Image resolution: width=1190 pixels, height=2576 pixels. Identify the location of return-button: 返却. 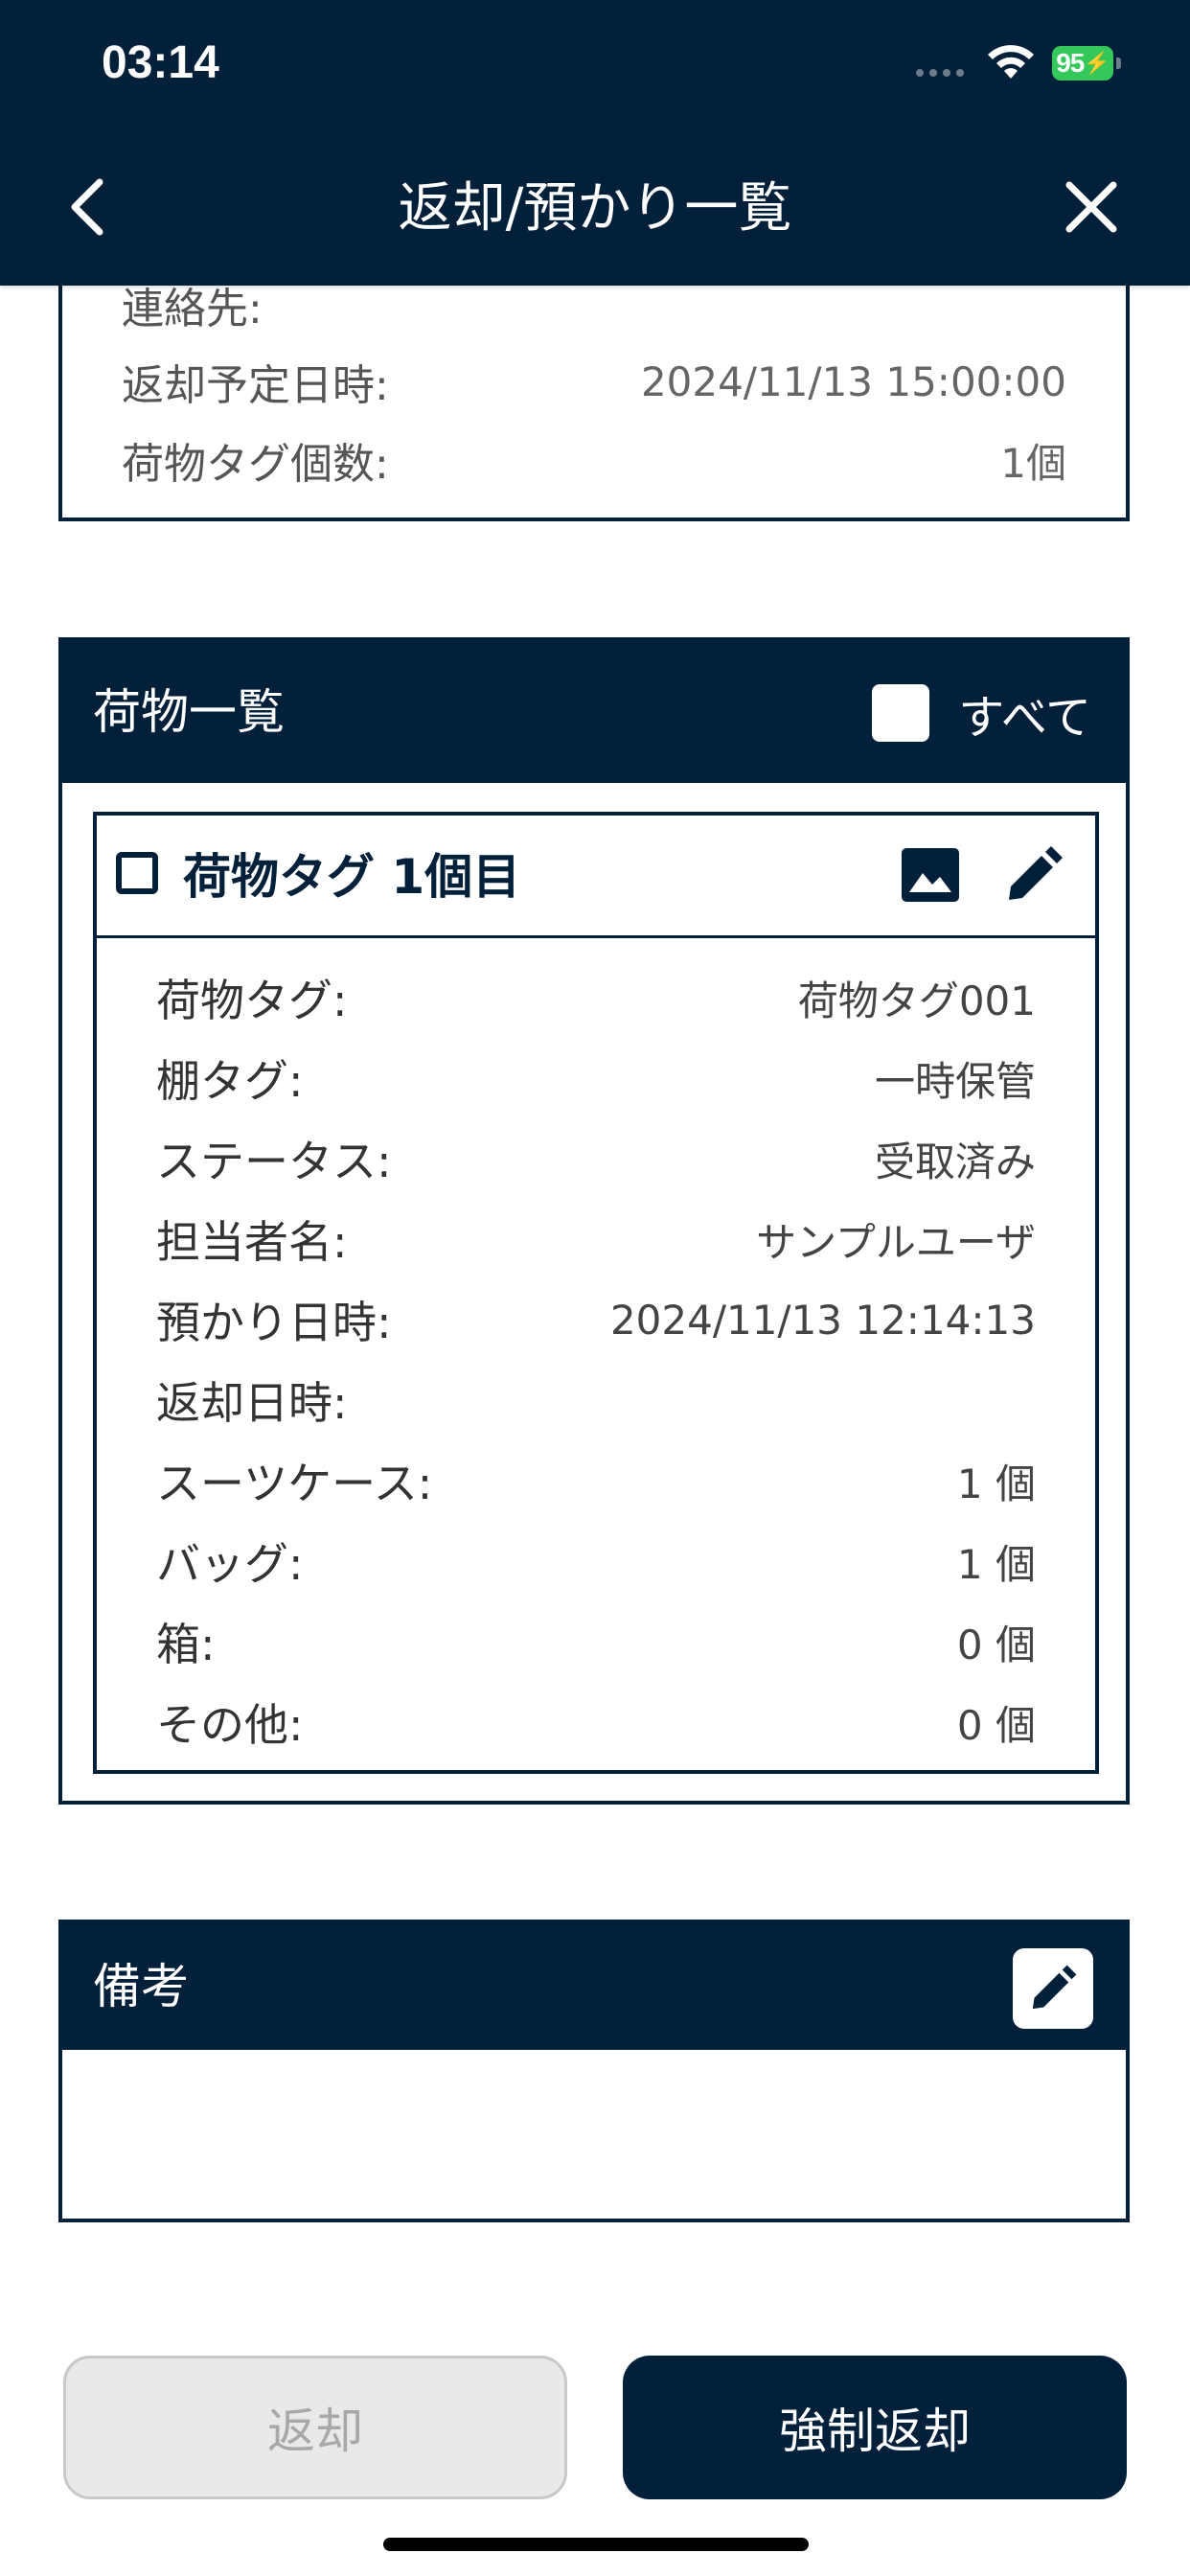
(315, 2427).